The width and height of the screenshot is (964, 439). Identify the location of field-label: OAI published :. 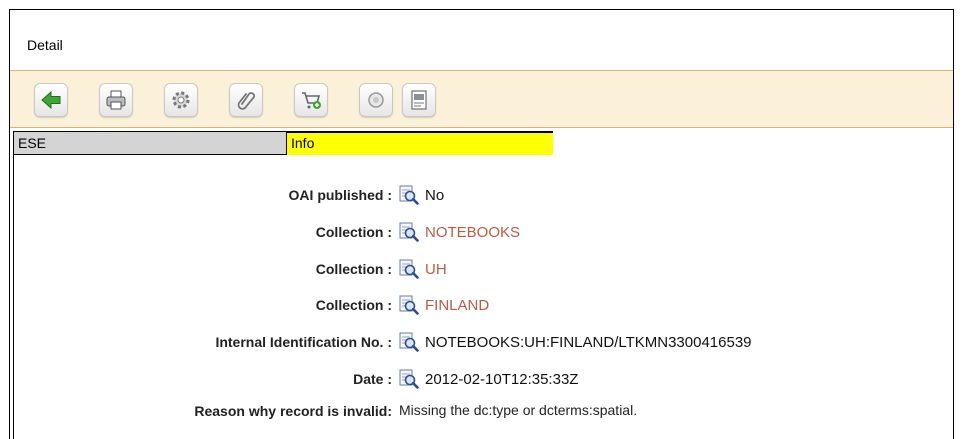
(340, 195).